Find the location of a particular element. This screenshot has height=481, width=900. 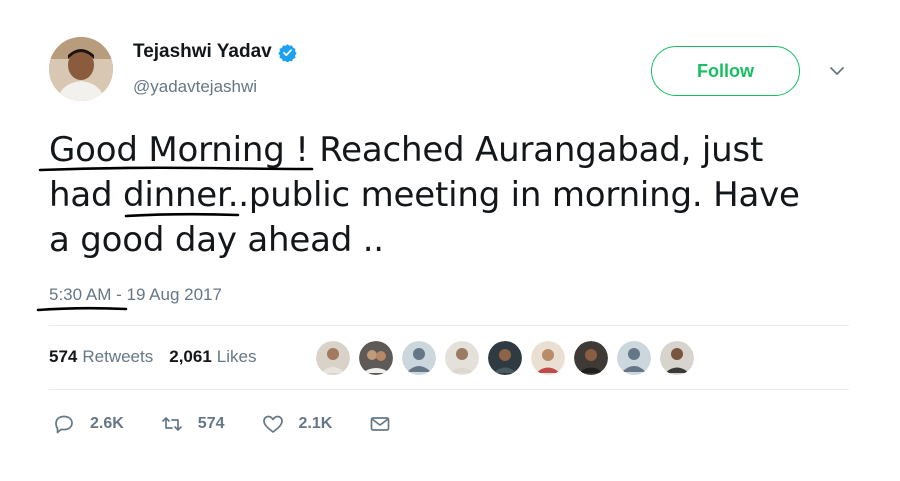

reply-icon is located at coordinates (64, 424).